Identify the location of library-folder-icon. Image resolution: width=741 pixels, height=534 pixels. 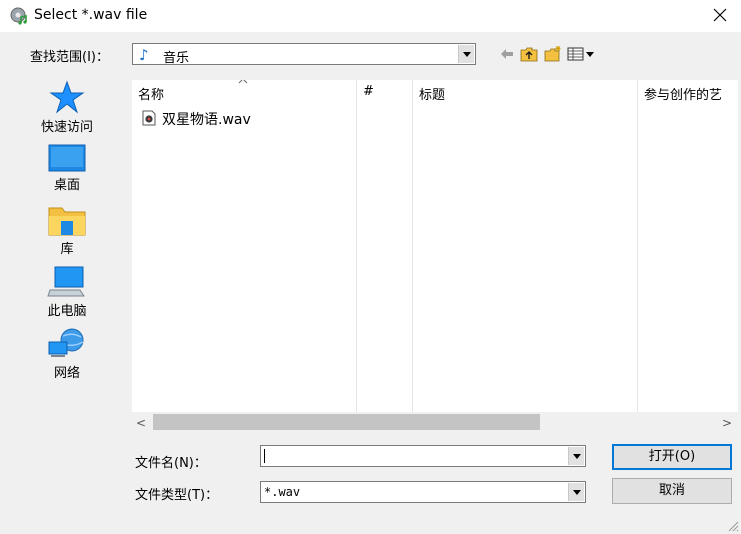
(67, 221).